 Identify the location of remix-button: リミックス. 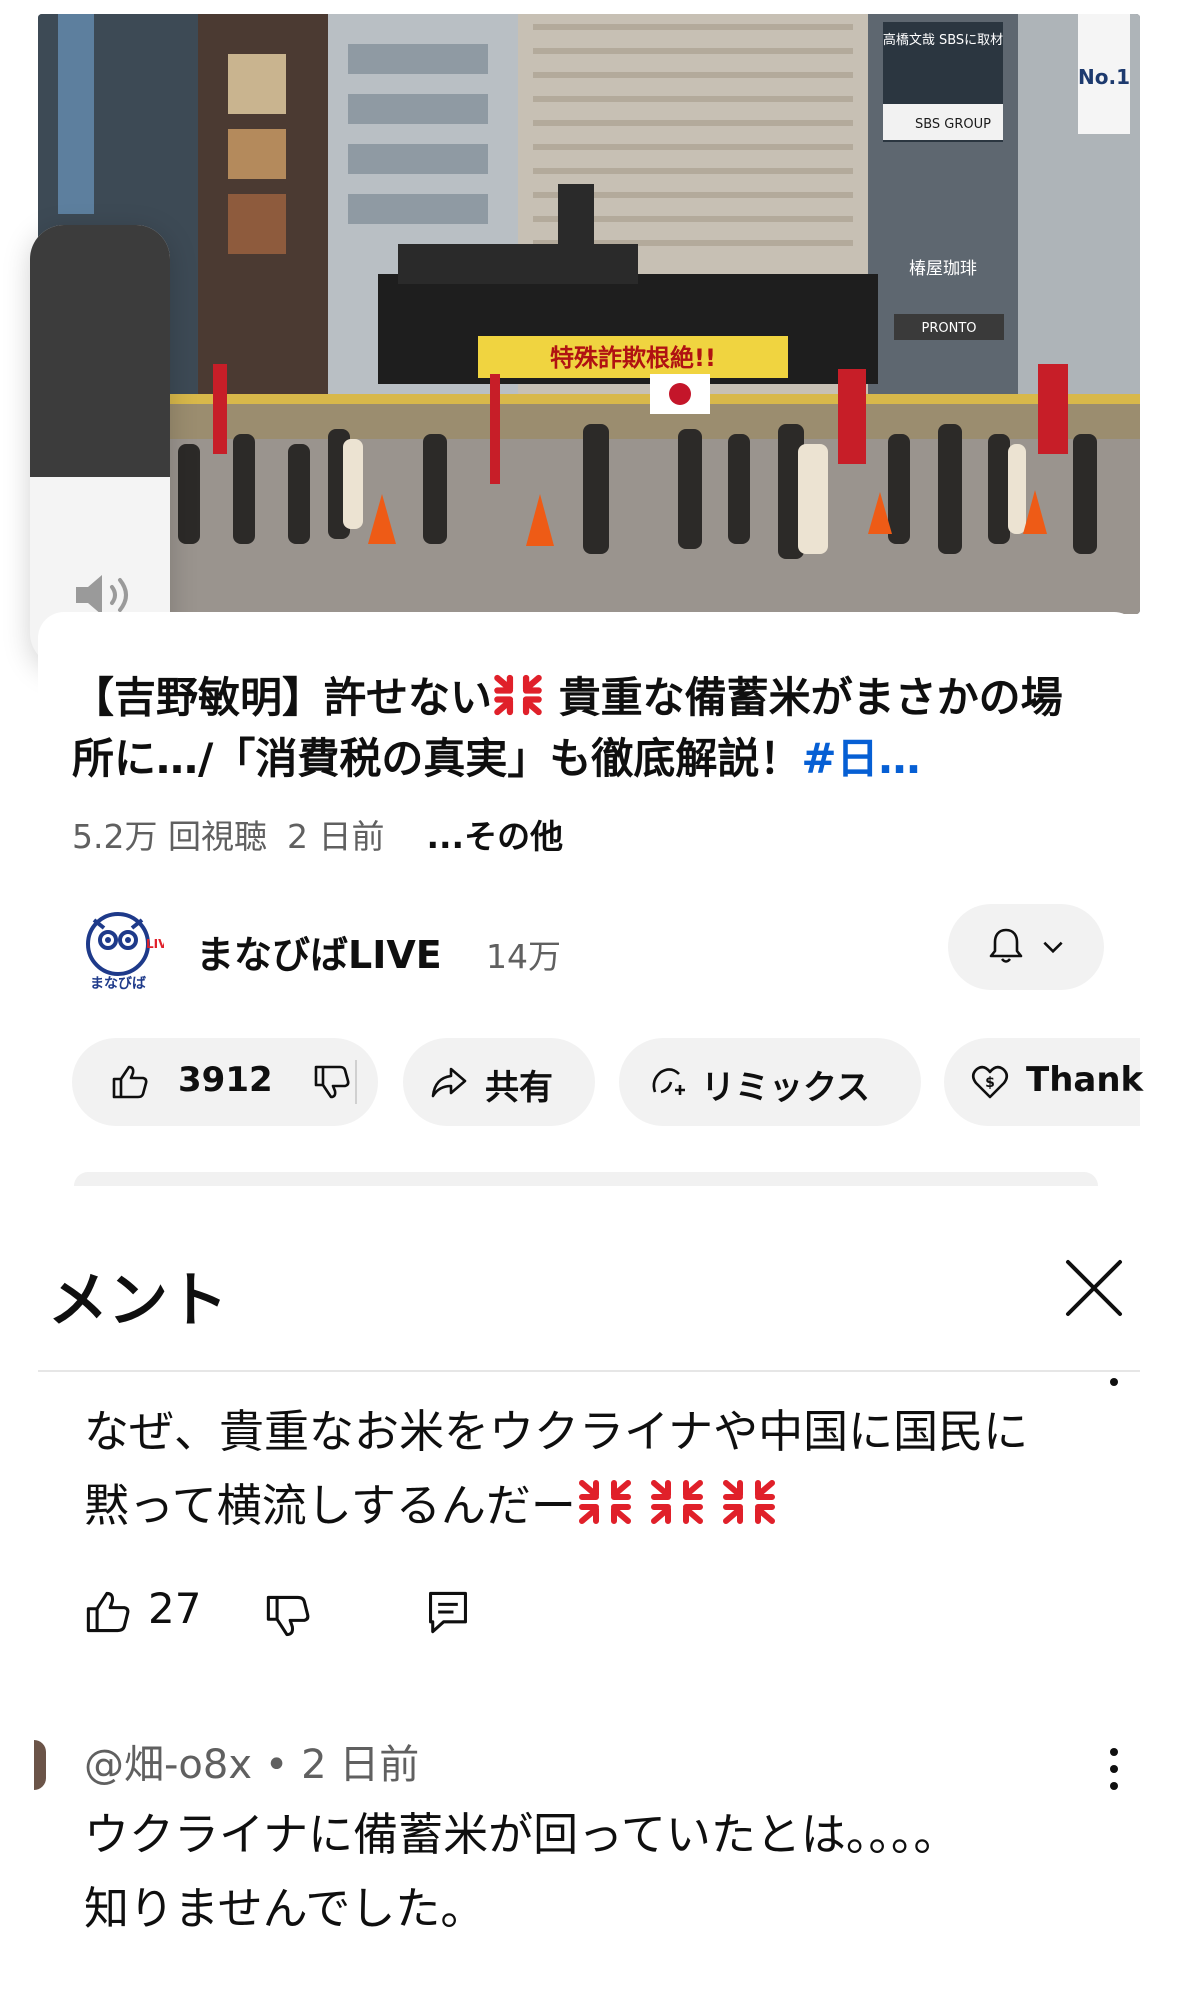
(770, 1082).